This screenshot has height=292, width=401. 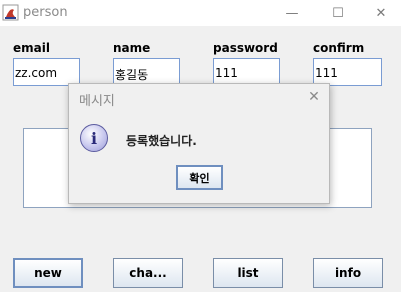 What do you see at coordinates (200, 13) in the screenshot?
I see `title-bar: person — ☐ ✕` at bounding box center [200, 13].